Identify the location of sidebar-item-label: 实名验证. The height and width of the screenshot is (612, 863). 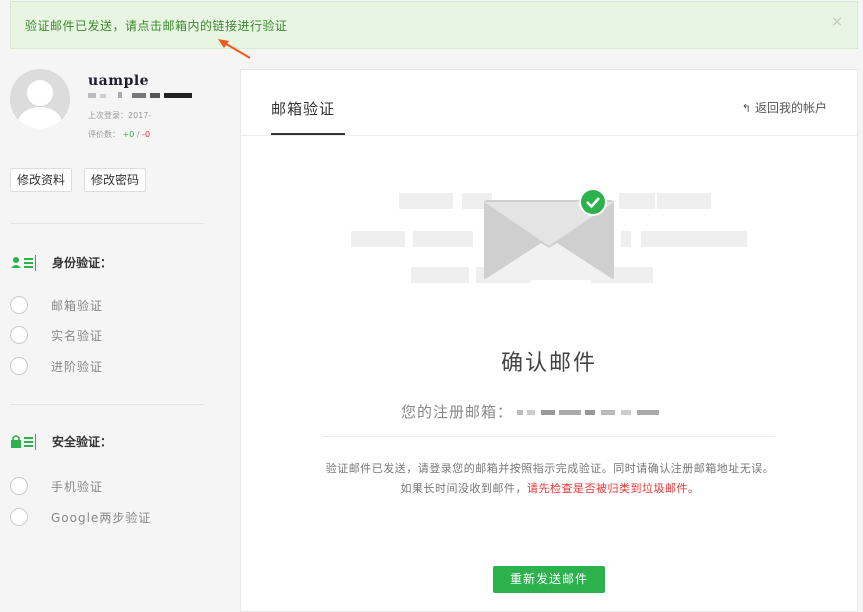
(77, 335).